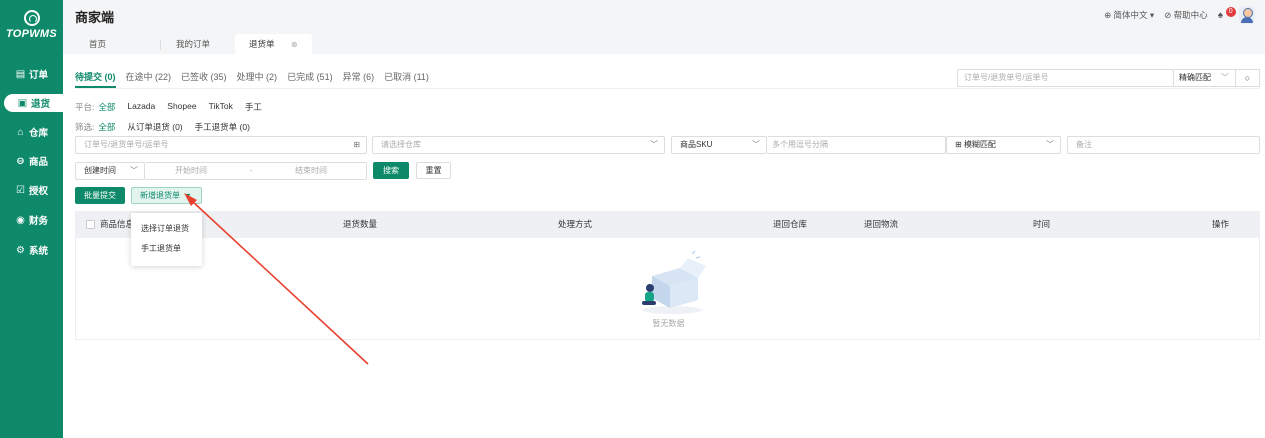 This screenshot has width=1265, height=438. I want to click on search-icon: ○, so click(1248, 78).